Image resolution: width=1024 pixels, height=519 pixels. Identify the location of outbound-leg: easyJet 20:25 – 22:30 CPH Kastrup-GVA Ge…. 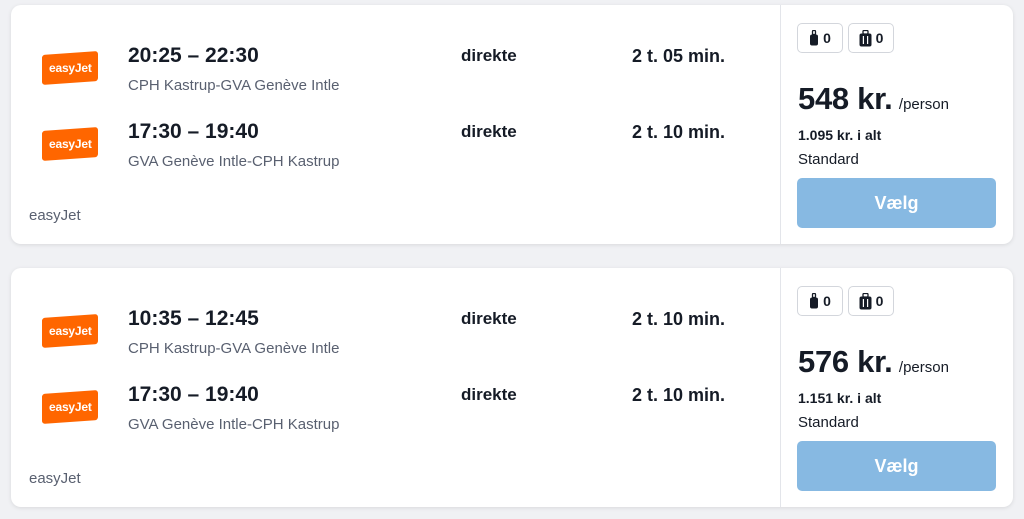
(395, 71).